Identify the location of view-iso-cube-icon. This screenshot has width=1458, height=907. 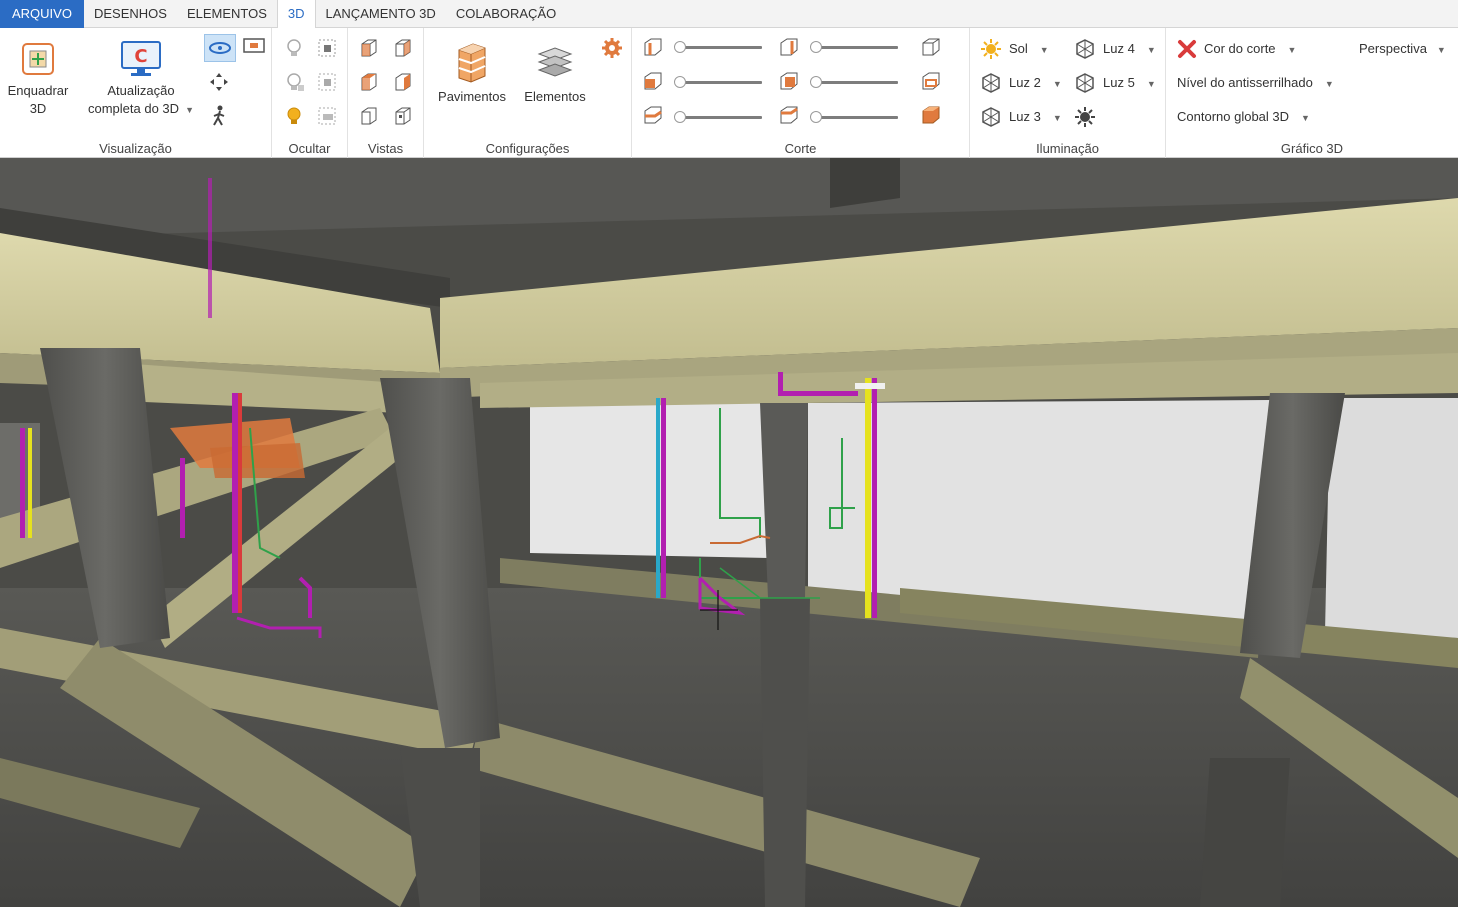
(403, 116).